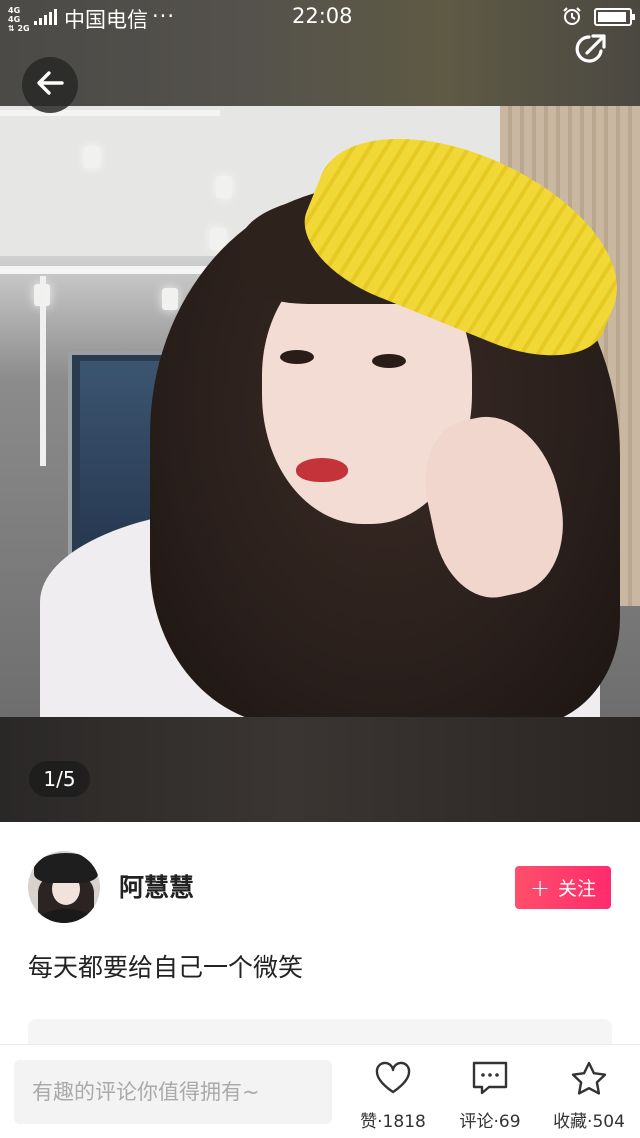 The width and height of the screenshot is (640, 1138). What do you see at coordinates (393, 1078) in the screenshot?
I see `heart-icon` at bounding box center [393, 1078].